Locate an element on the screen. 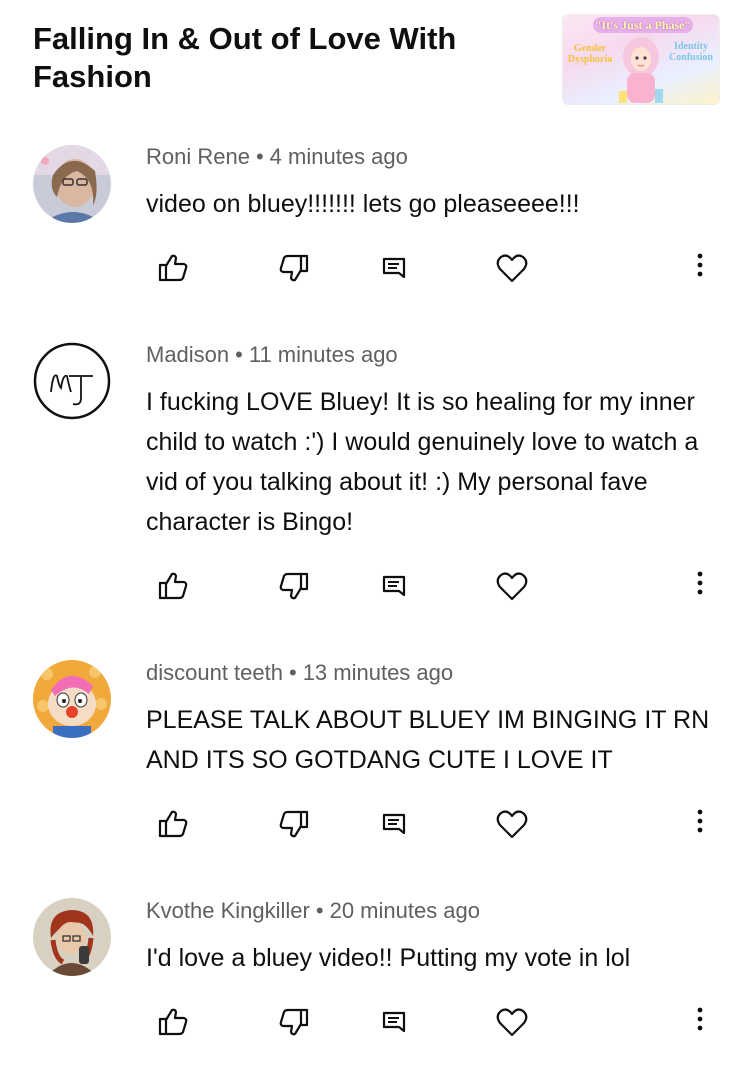  comment-timestamp: 20 minutes ago is located at coordinates (405, 910).